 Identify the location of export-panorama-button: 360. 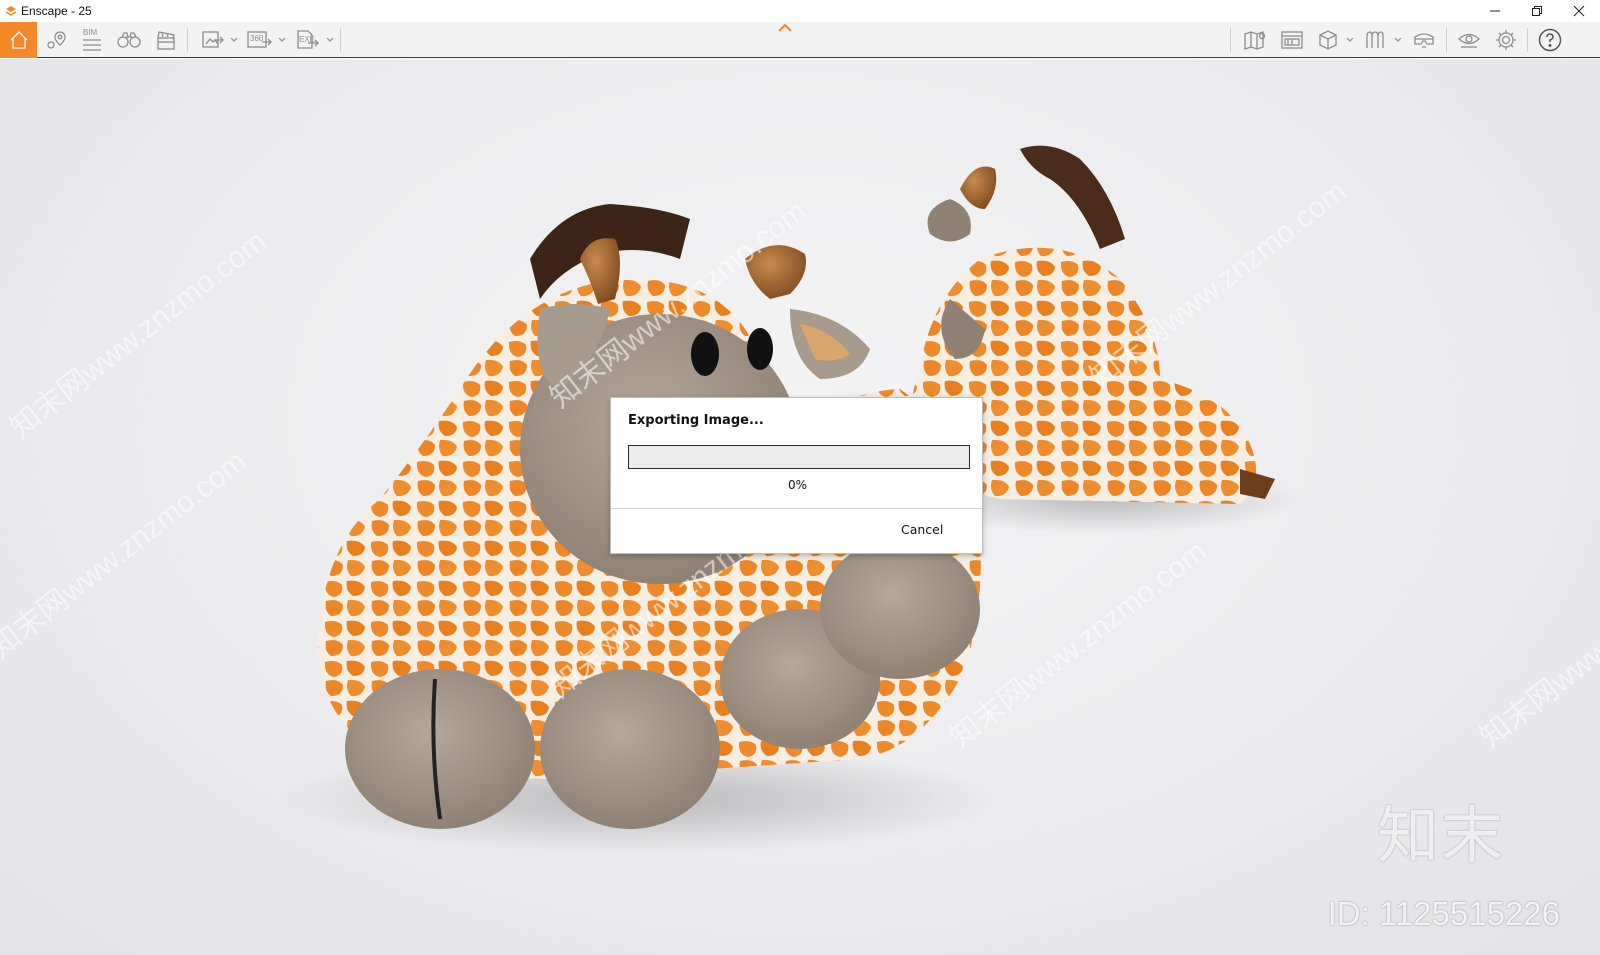
(259, 40).